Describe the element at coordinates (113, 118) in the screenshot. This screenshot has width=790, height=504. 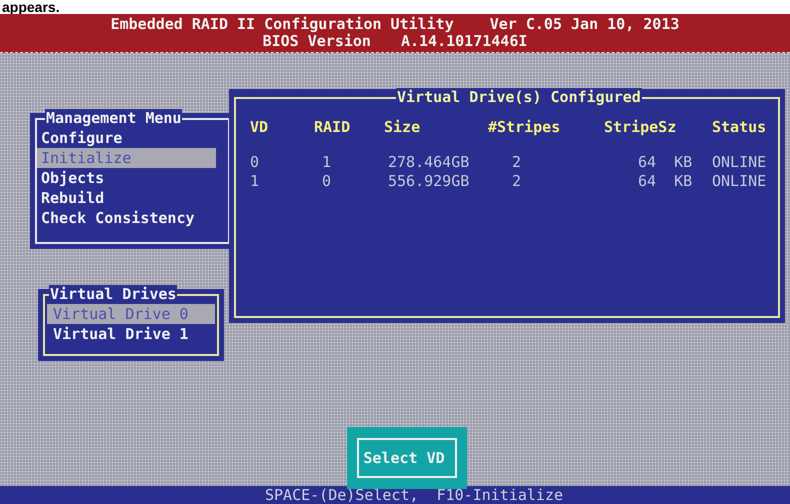
I see `panel-title: Management Menu` at that location.